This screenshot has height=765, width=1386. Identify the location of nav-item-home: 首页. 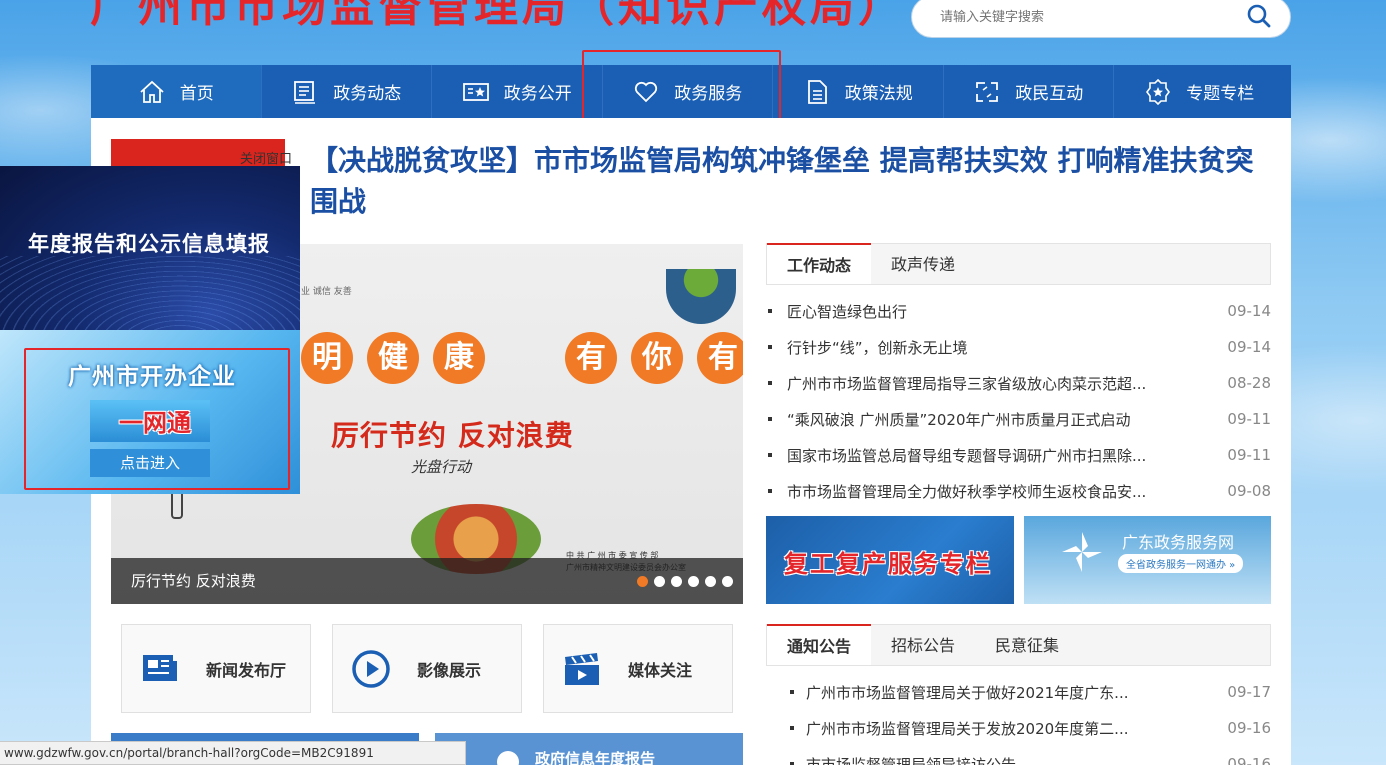
(176, 91).